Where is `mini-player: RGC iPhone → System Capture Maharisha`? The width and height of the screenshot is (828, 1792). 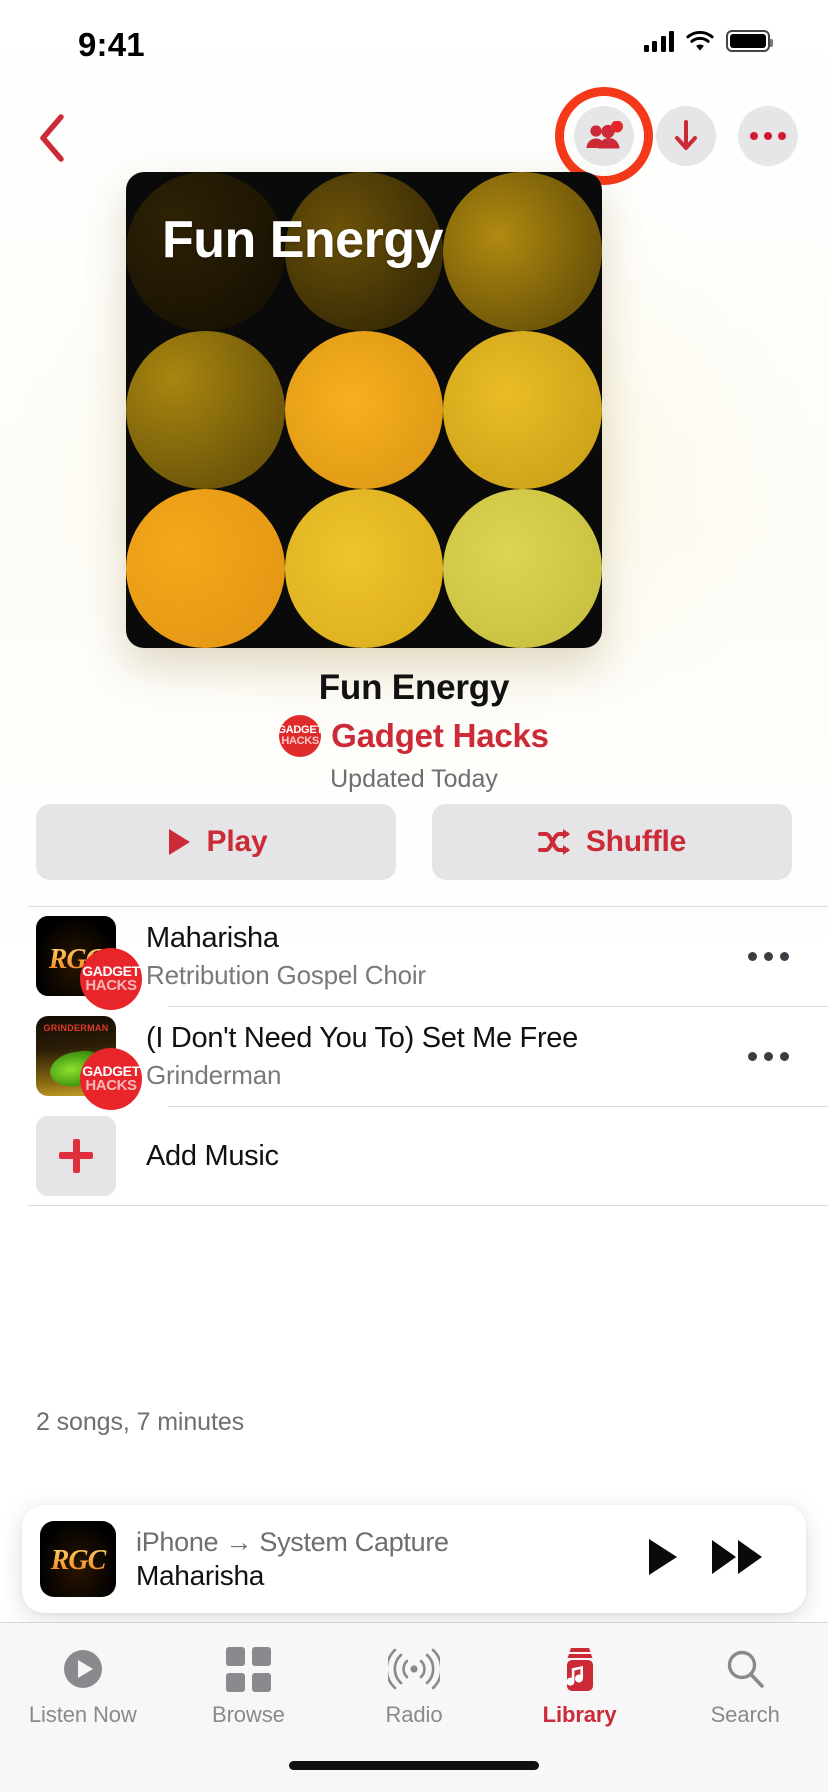
mini-player: RGC iPhone → System Capture Maharisha is located at coordinates (414, 1559).